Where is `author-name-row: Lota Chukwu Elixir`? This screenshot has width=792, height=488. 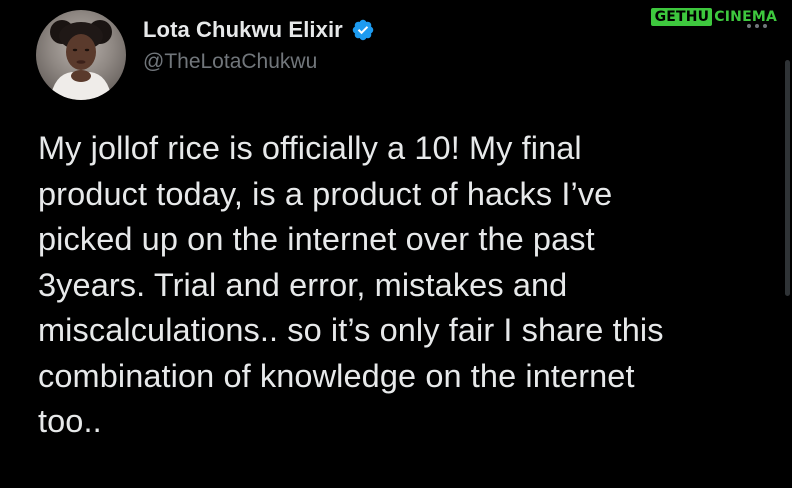 author-name-row: Lota Chukwu Elixir is located at coordinates (259, 30).